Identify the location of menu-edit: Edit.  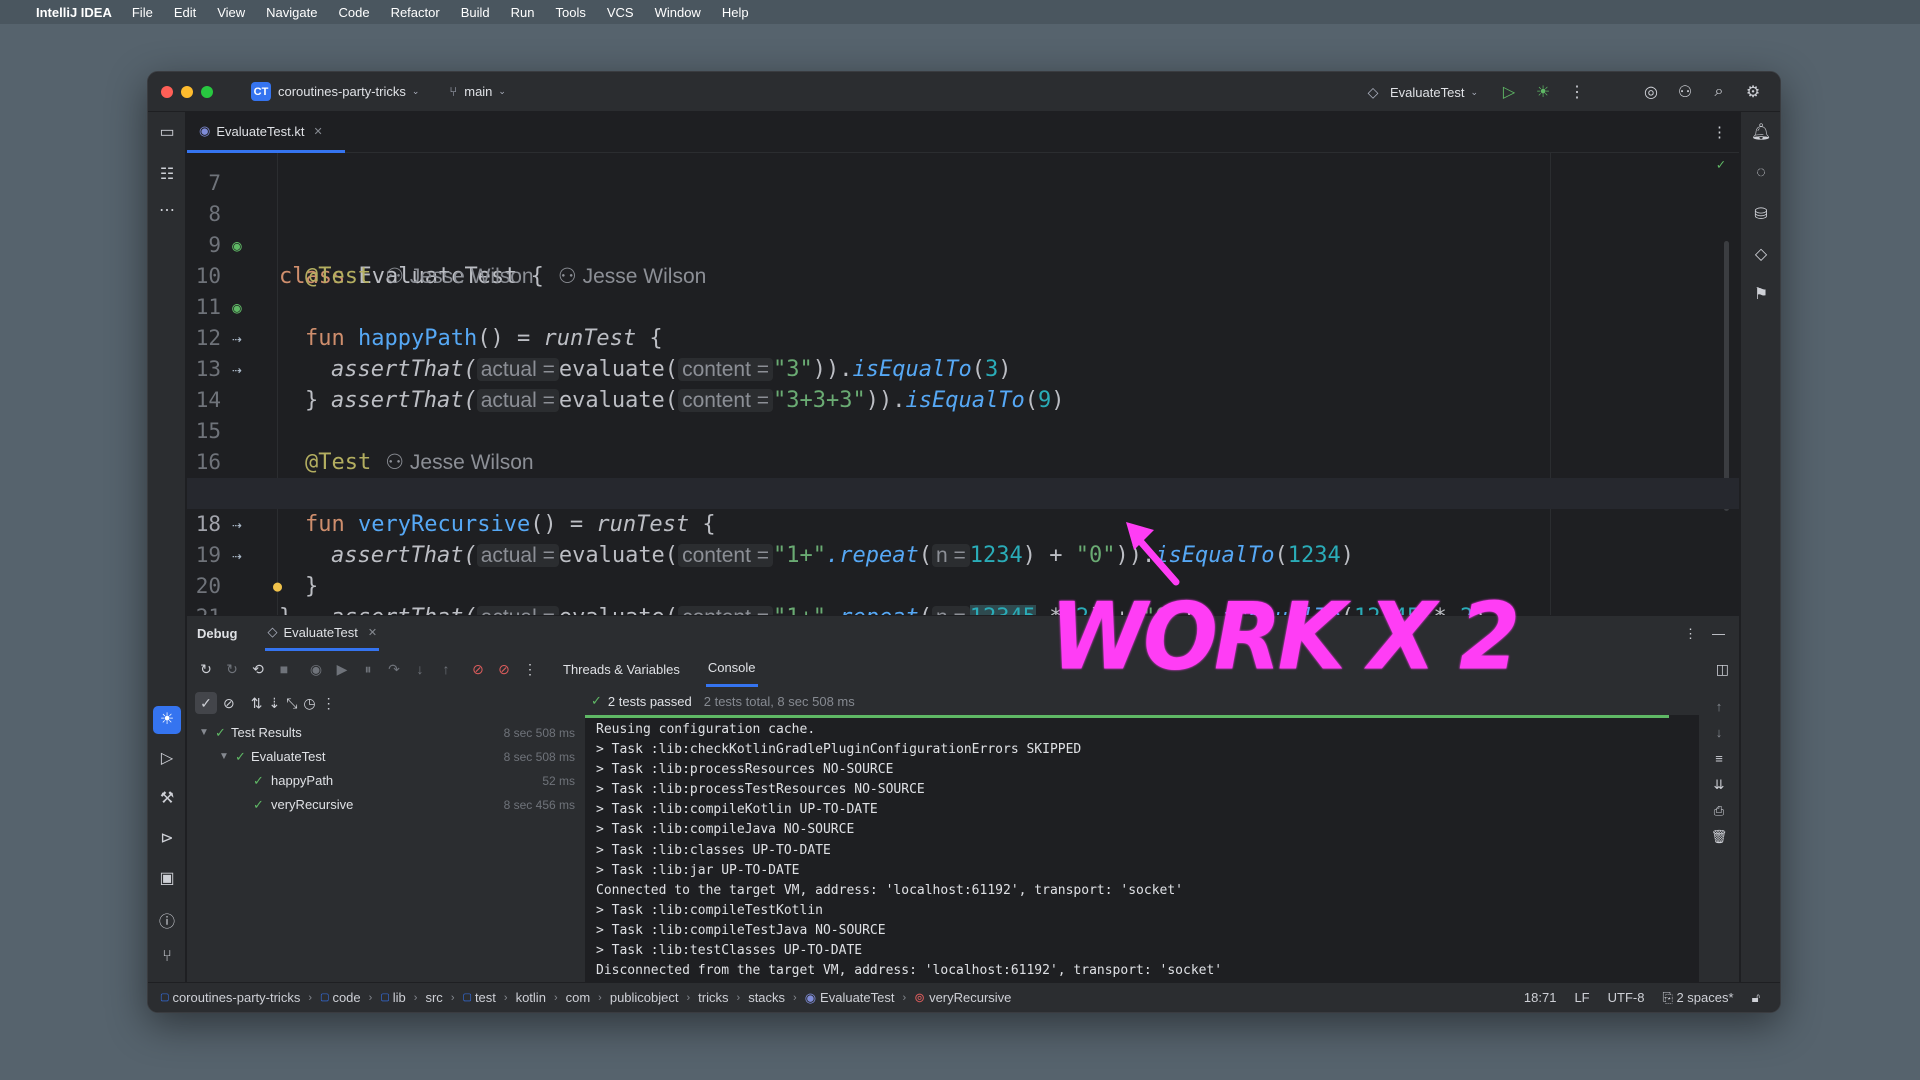
(185, 12).